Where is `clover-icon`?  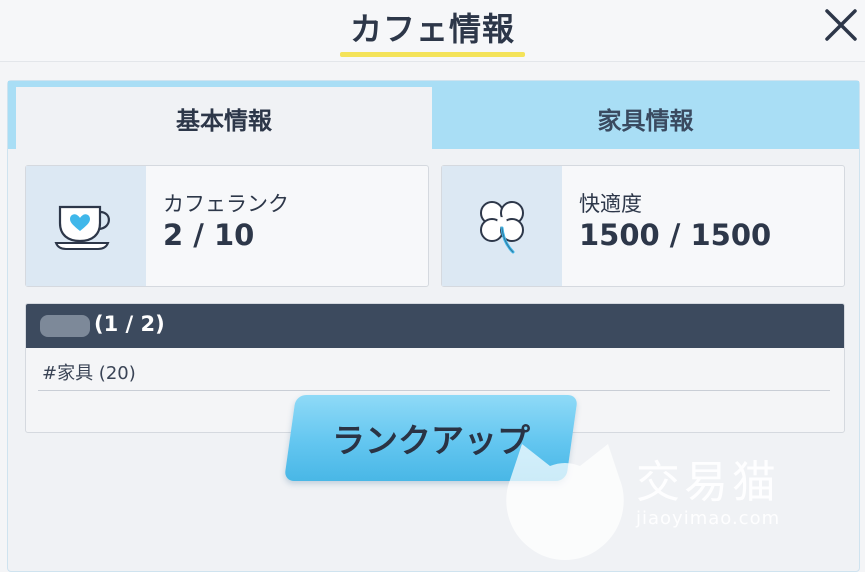
clover-icon is located at coordinates (502, 227).